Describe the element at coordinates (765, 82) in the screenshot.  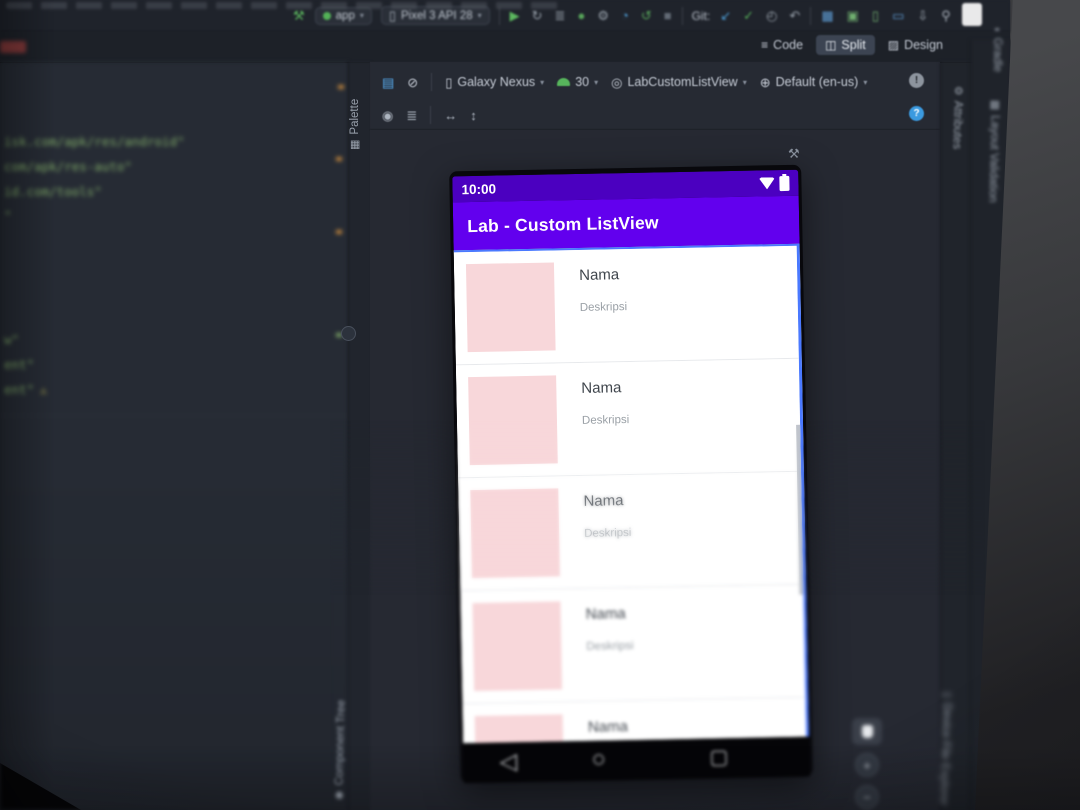
I see `globe-icon: ⊕` at that location.